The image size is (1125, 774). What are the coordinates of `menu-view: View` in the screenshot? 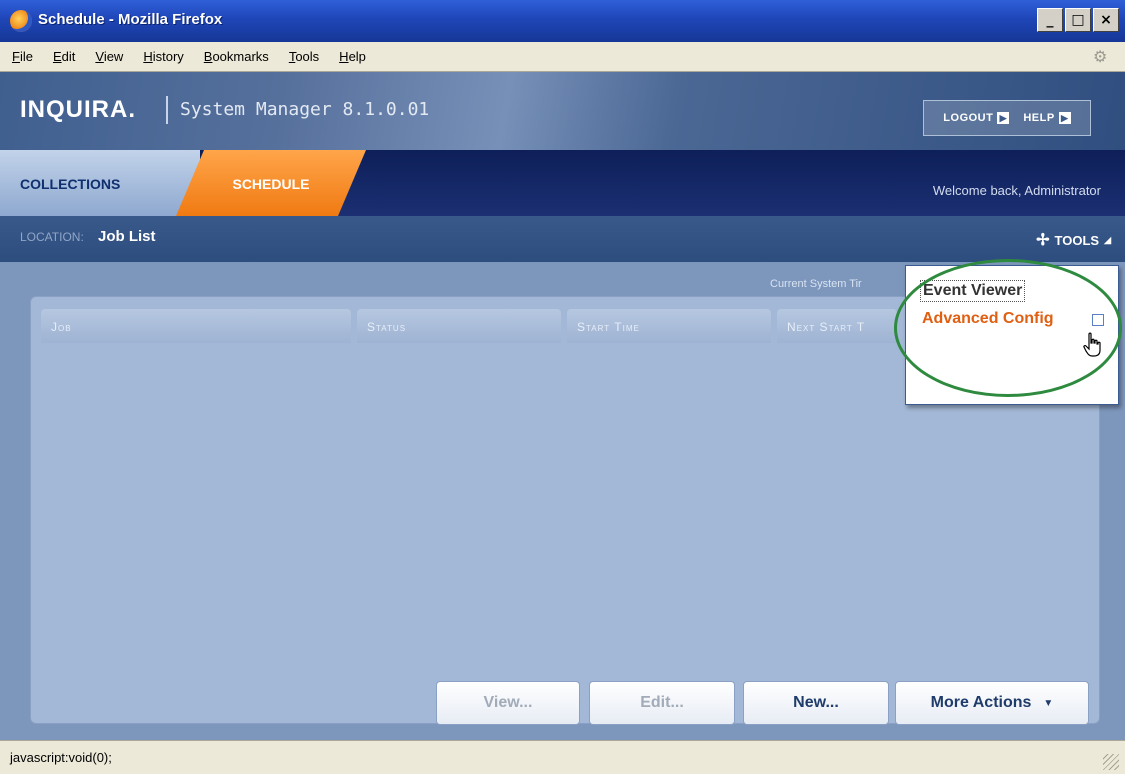 It's located at (109, 56).